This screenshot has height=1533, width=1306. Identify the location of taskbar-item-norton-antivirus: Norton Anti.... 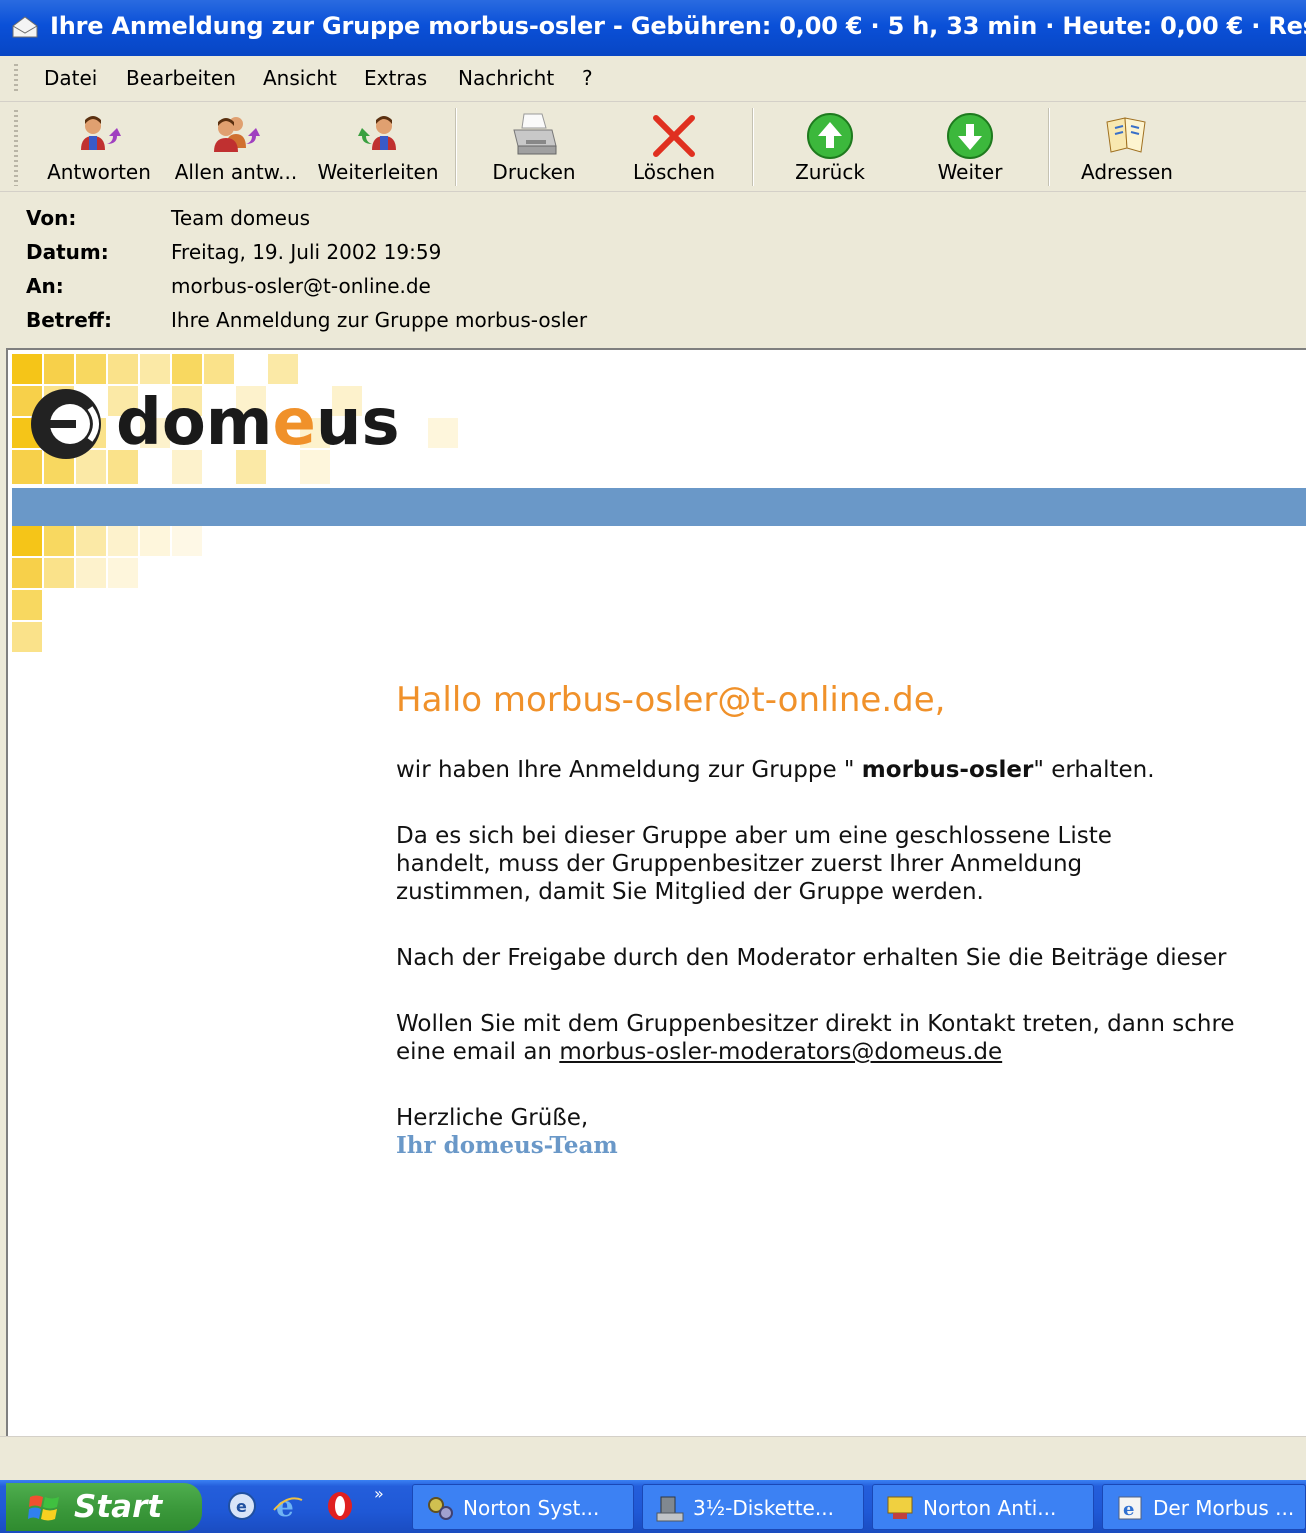
(983, 1507).